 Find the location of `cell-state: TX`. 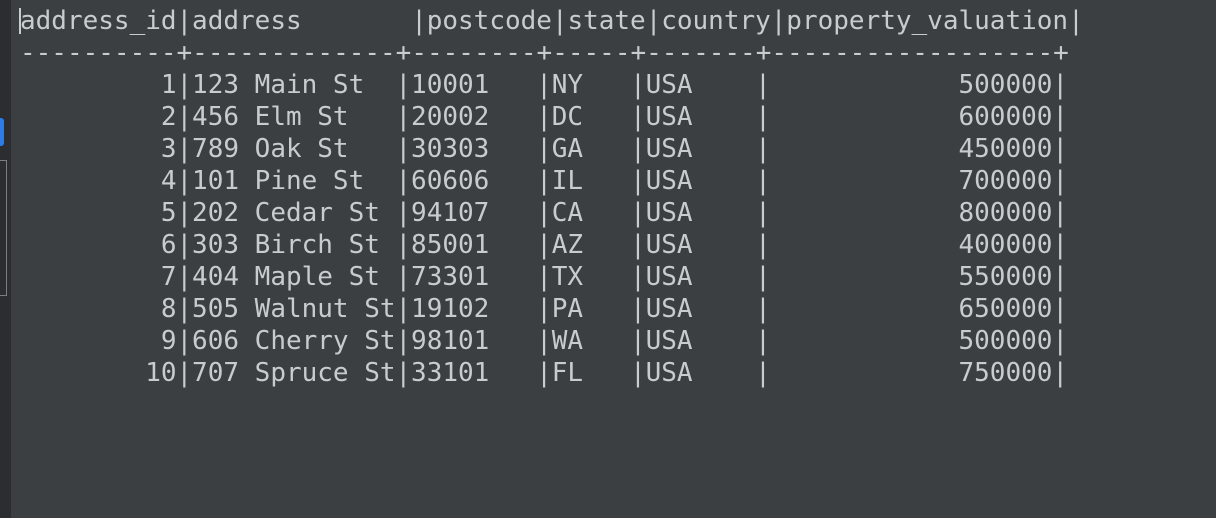

cell-state: TX is located at coordinates (591, 277).